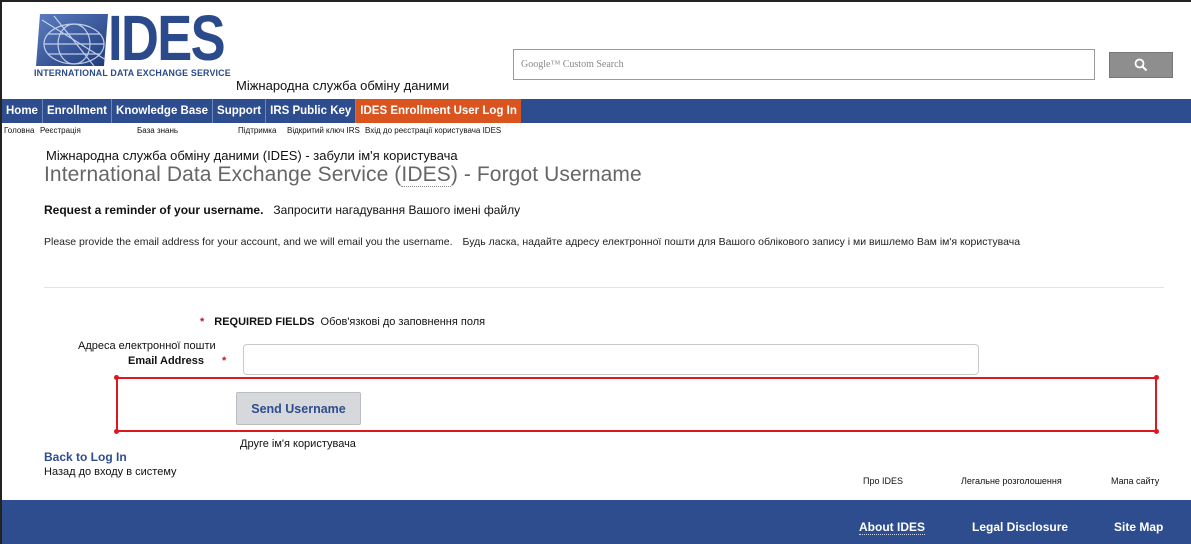 This screenshot has height=544, width=1191. I want to click on footer-bar: About IDES Legal Disclosure Site Map, so click(596, 522).